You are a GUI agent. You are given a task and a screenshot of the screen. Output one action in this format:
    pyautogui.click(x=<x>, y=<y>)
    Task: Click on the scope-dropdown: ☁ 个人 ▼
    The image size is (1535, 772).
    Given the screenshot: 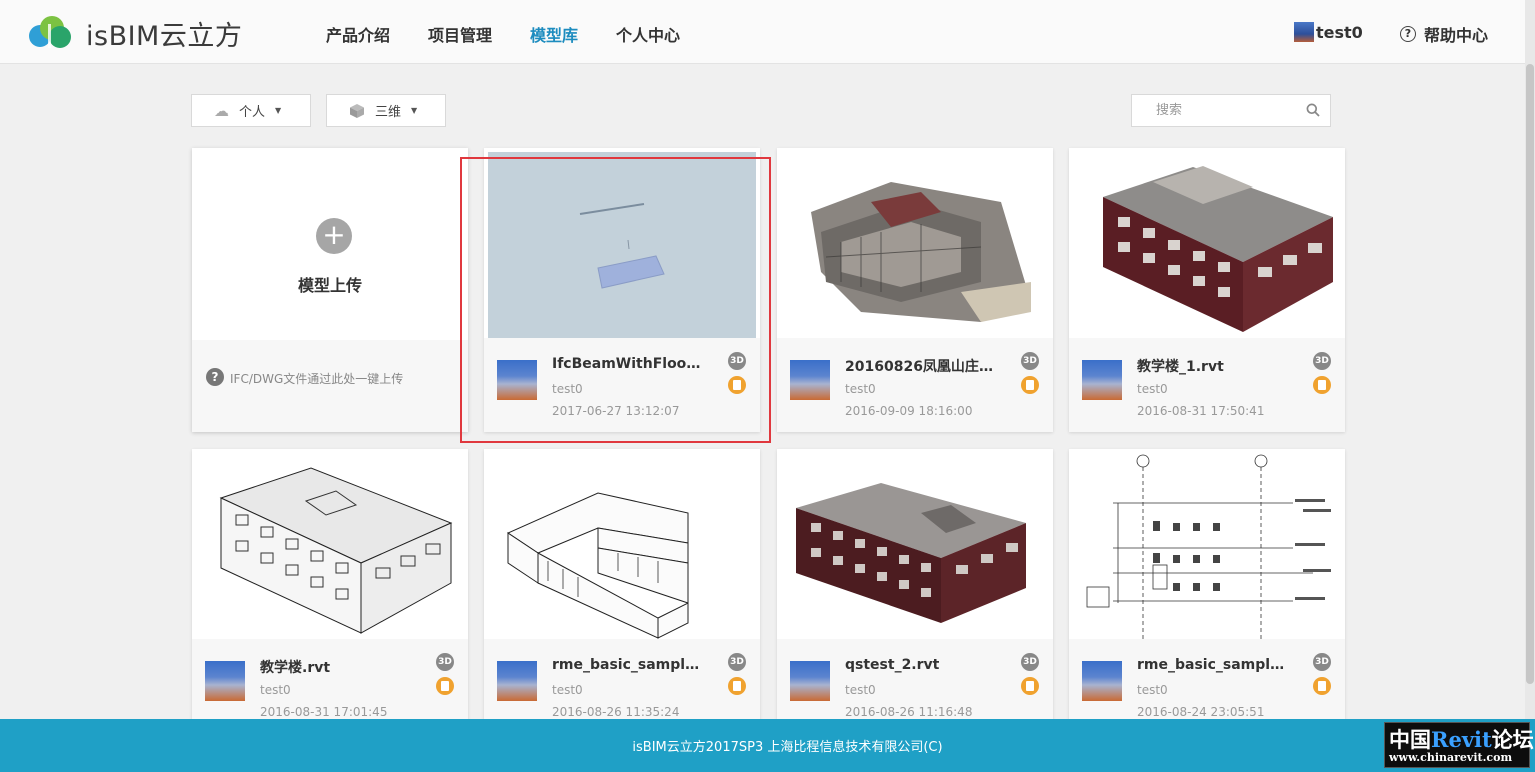 What is the action you would take?
    pyautogui.click(x=251, y=110)
    